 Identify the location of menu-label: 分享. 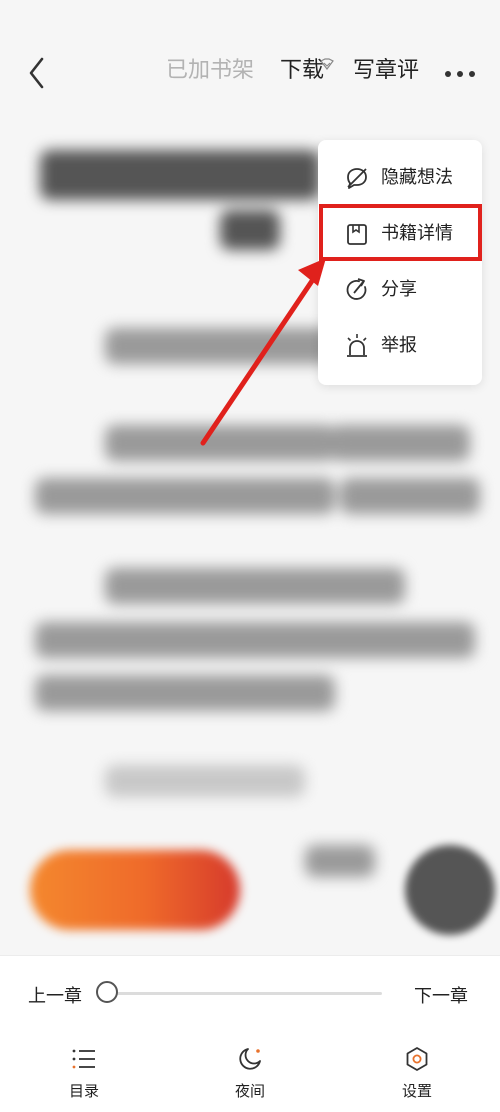
(399, 289).